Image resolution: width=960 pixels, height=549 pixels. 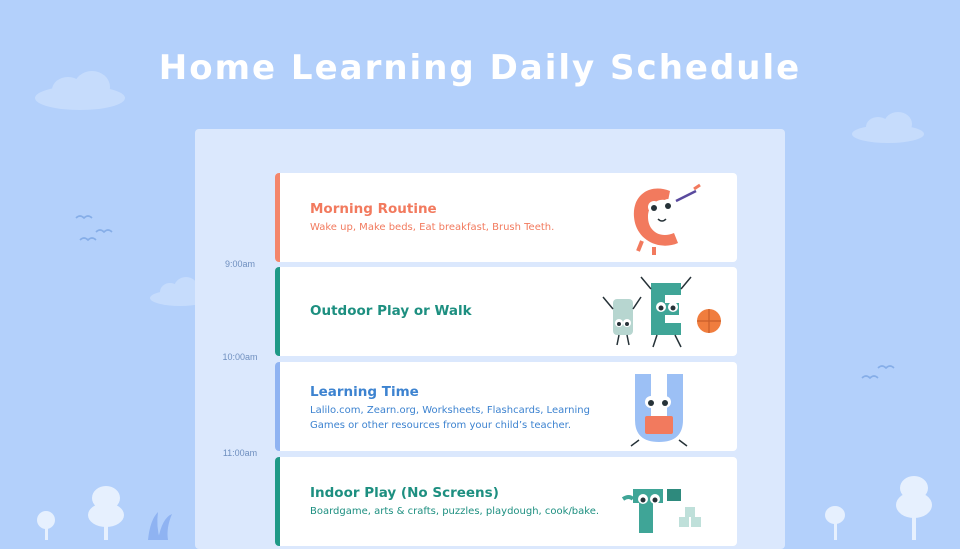 What do you see at coordinates (240, 357) in the screenshot?
I see `time-label-10am: 10:00am` at bounding box center [240, 357].